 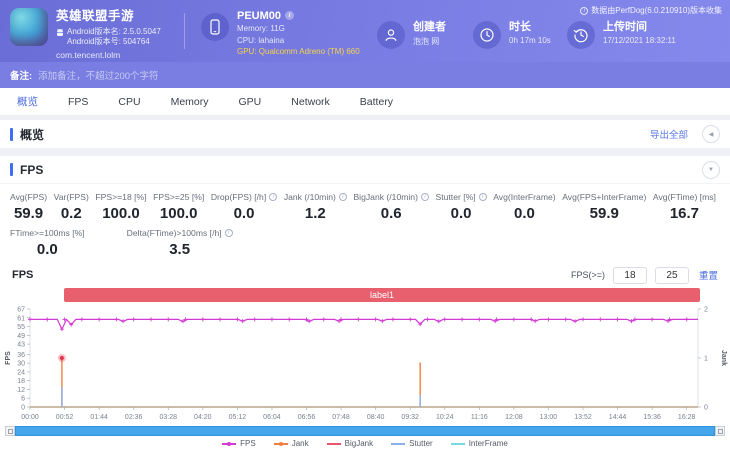 I want to click on scrollbar-track, so click(x=365, y=431).